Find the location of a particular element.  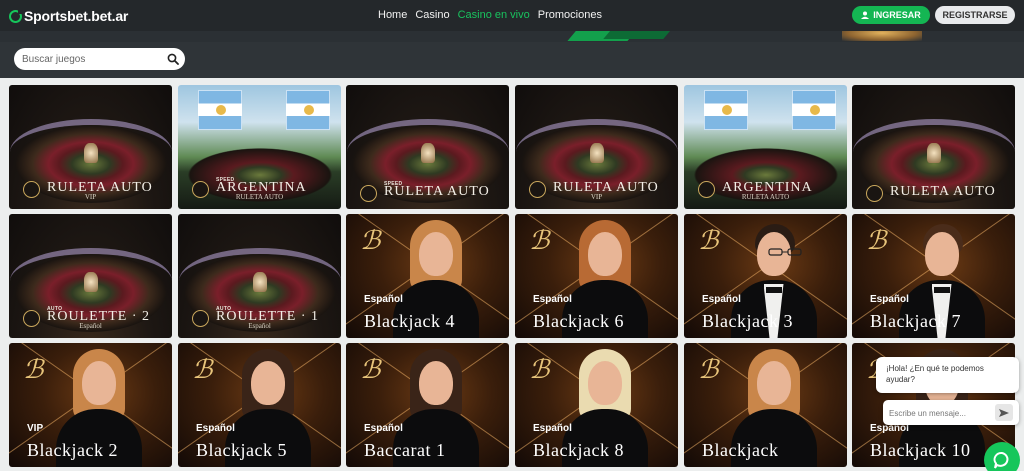

game-tile: RULETA AUTO is located at coordinates (933, 147).